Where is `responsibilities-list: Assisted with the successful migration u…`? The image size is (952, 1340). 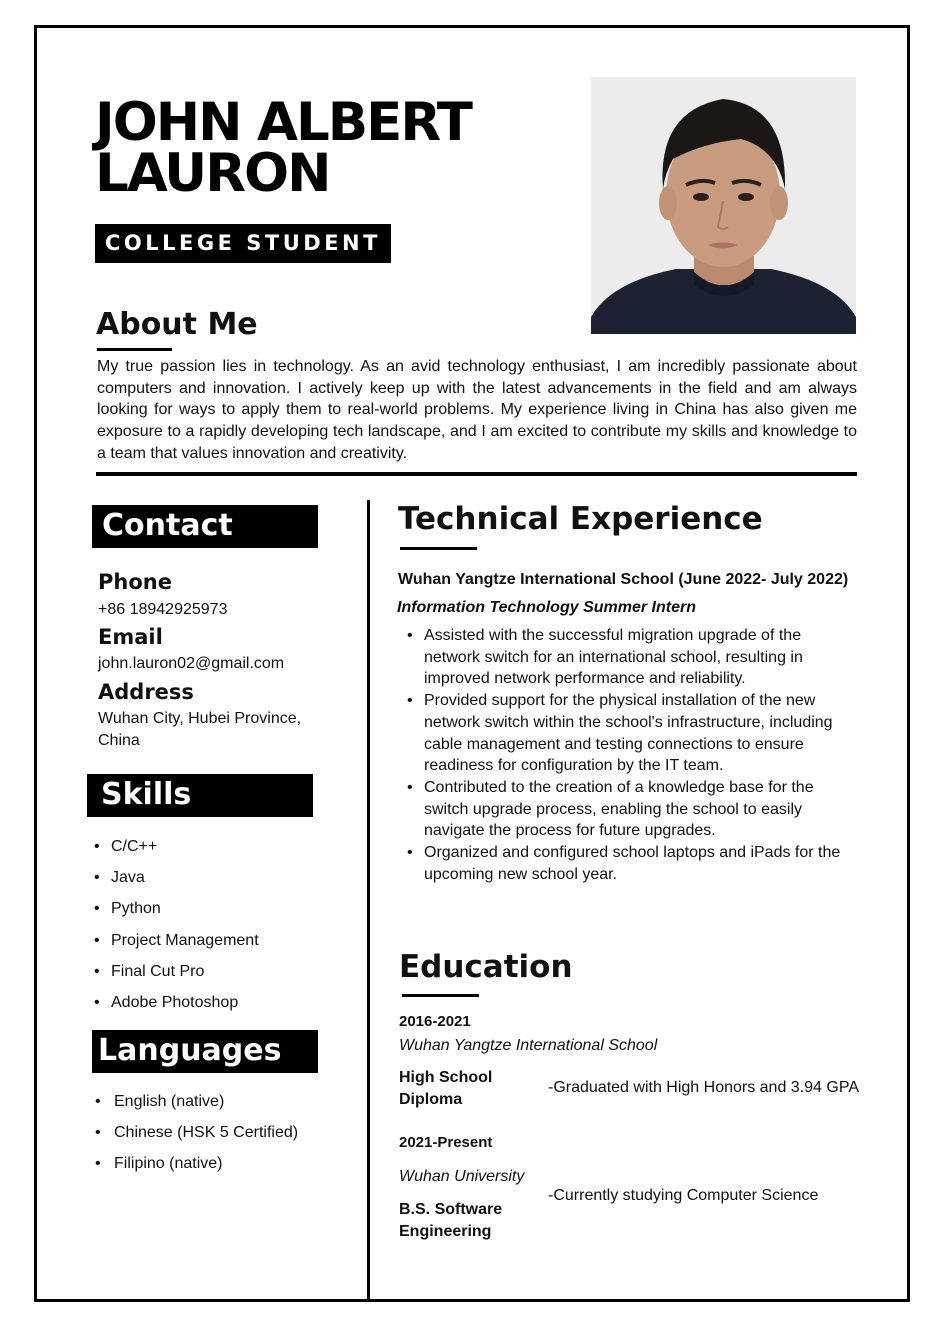
responsibilities-list: Assisted with the successful migration u… is located at coordinates (627, 755).